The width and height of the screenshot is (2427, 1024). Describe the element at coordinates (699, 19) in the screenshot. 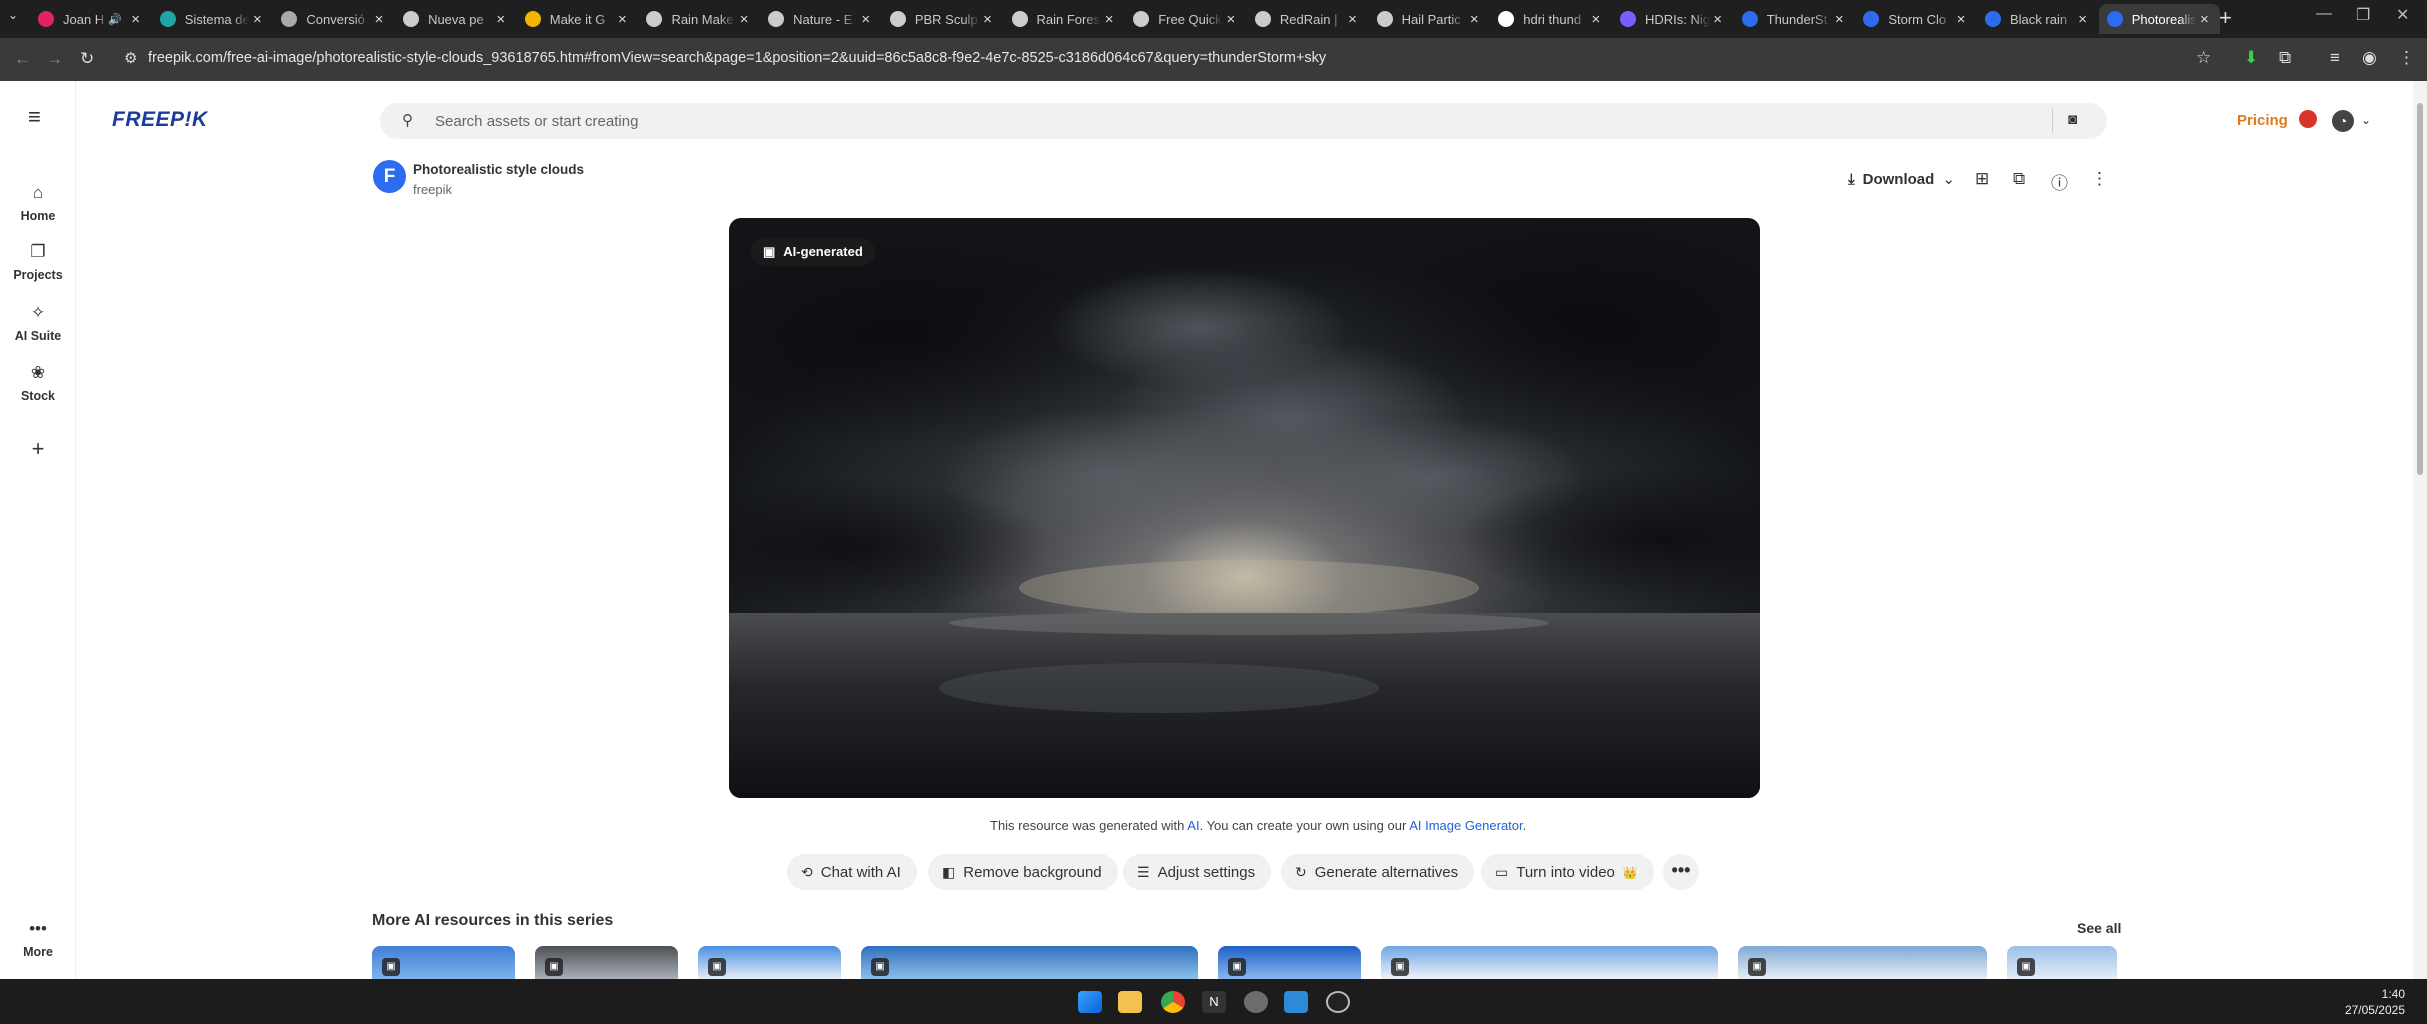

I see `browser-tab: Rain Make ×` at that location.